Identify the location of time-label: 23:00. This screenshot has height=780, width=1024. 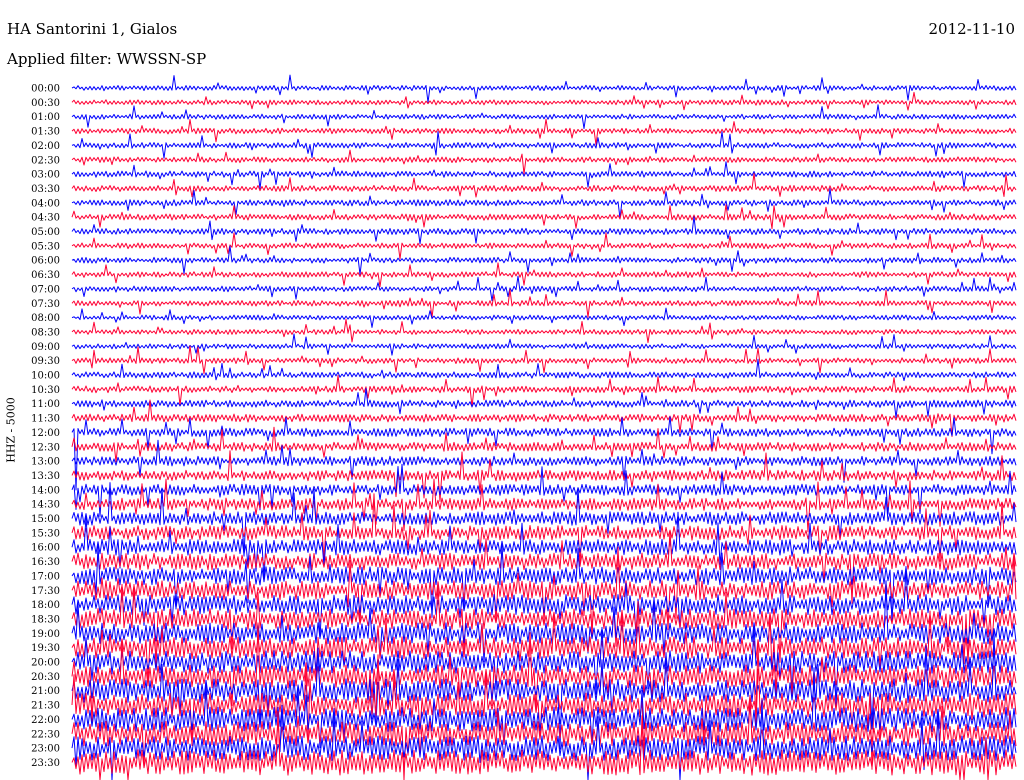
(45, 749).